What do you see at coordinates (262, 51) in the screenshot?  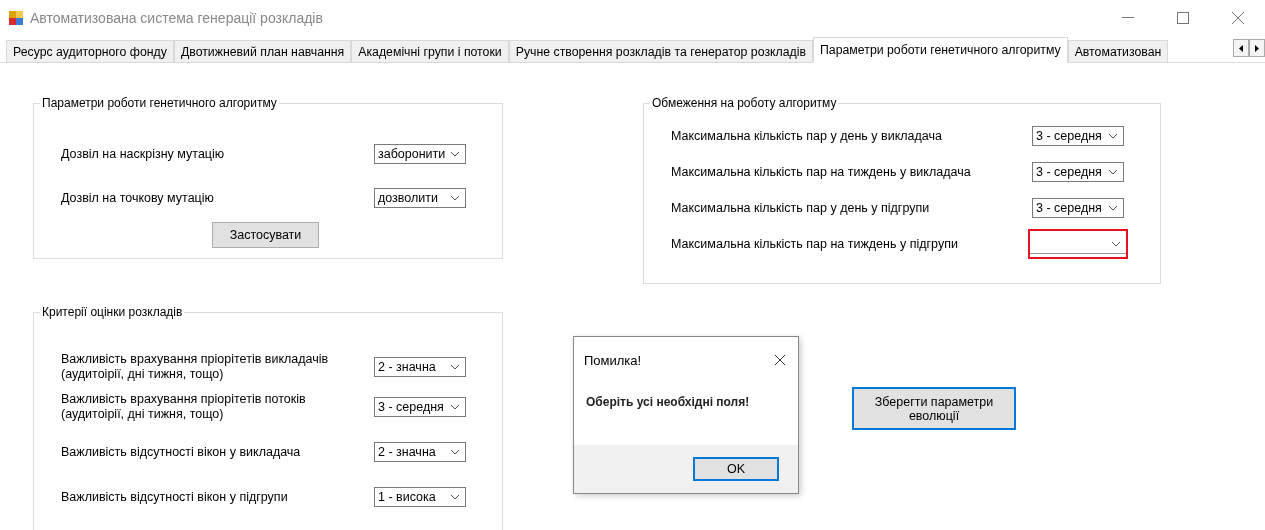 I see `tab: Двотижневий план навчання` at bounding box center [262, 51].